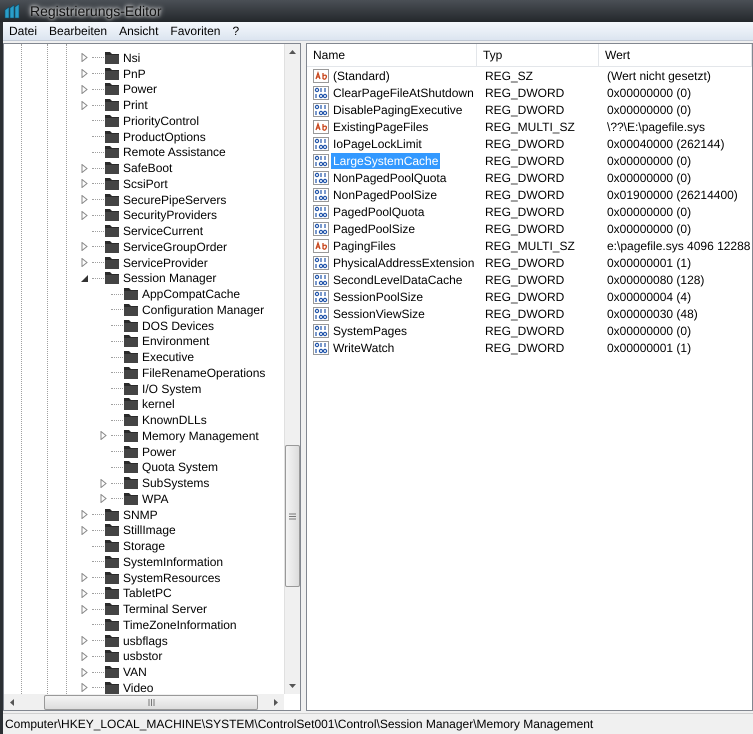 The width and height of the screenshot is (753, 734). What do you see at coordinates (170, 215) in the screenshot?
I see `tree-item: SecurityProviders` at bounding box center [170, 215].